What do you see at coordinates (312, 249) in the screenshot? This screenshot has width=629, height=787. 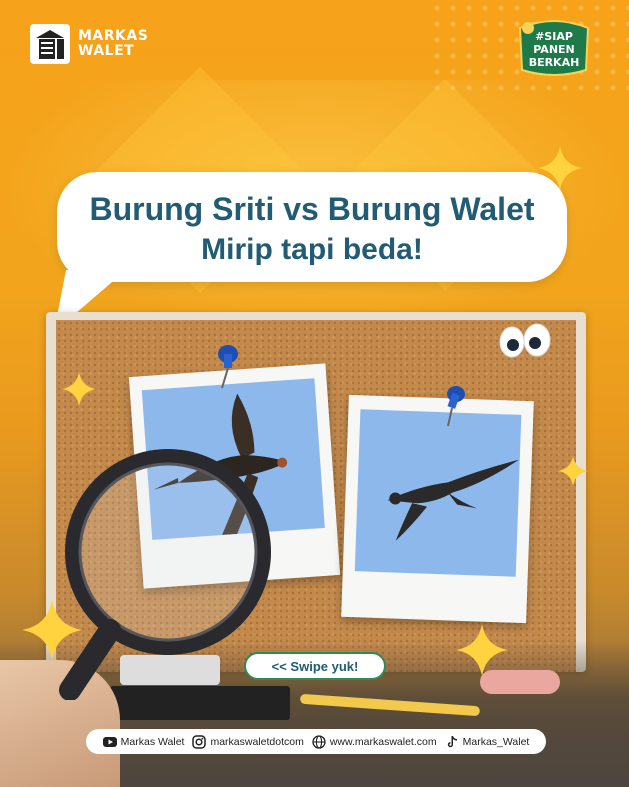 I see `headline-line-2: Mirip tapi beda!` at bounding box center [312, 249].